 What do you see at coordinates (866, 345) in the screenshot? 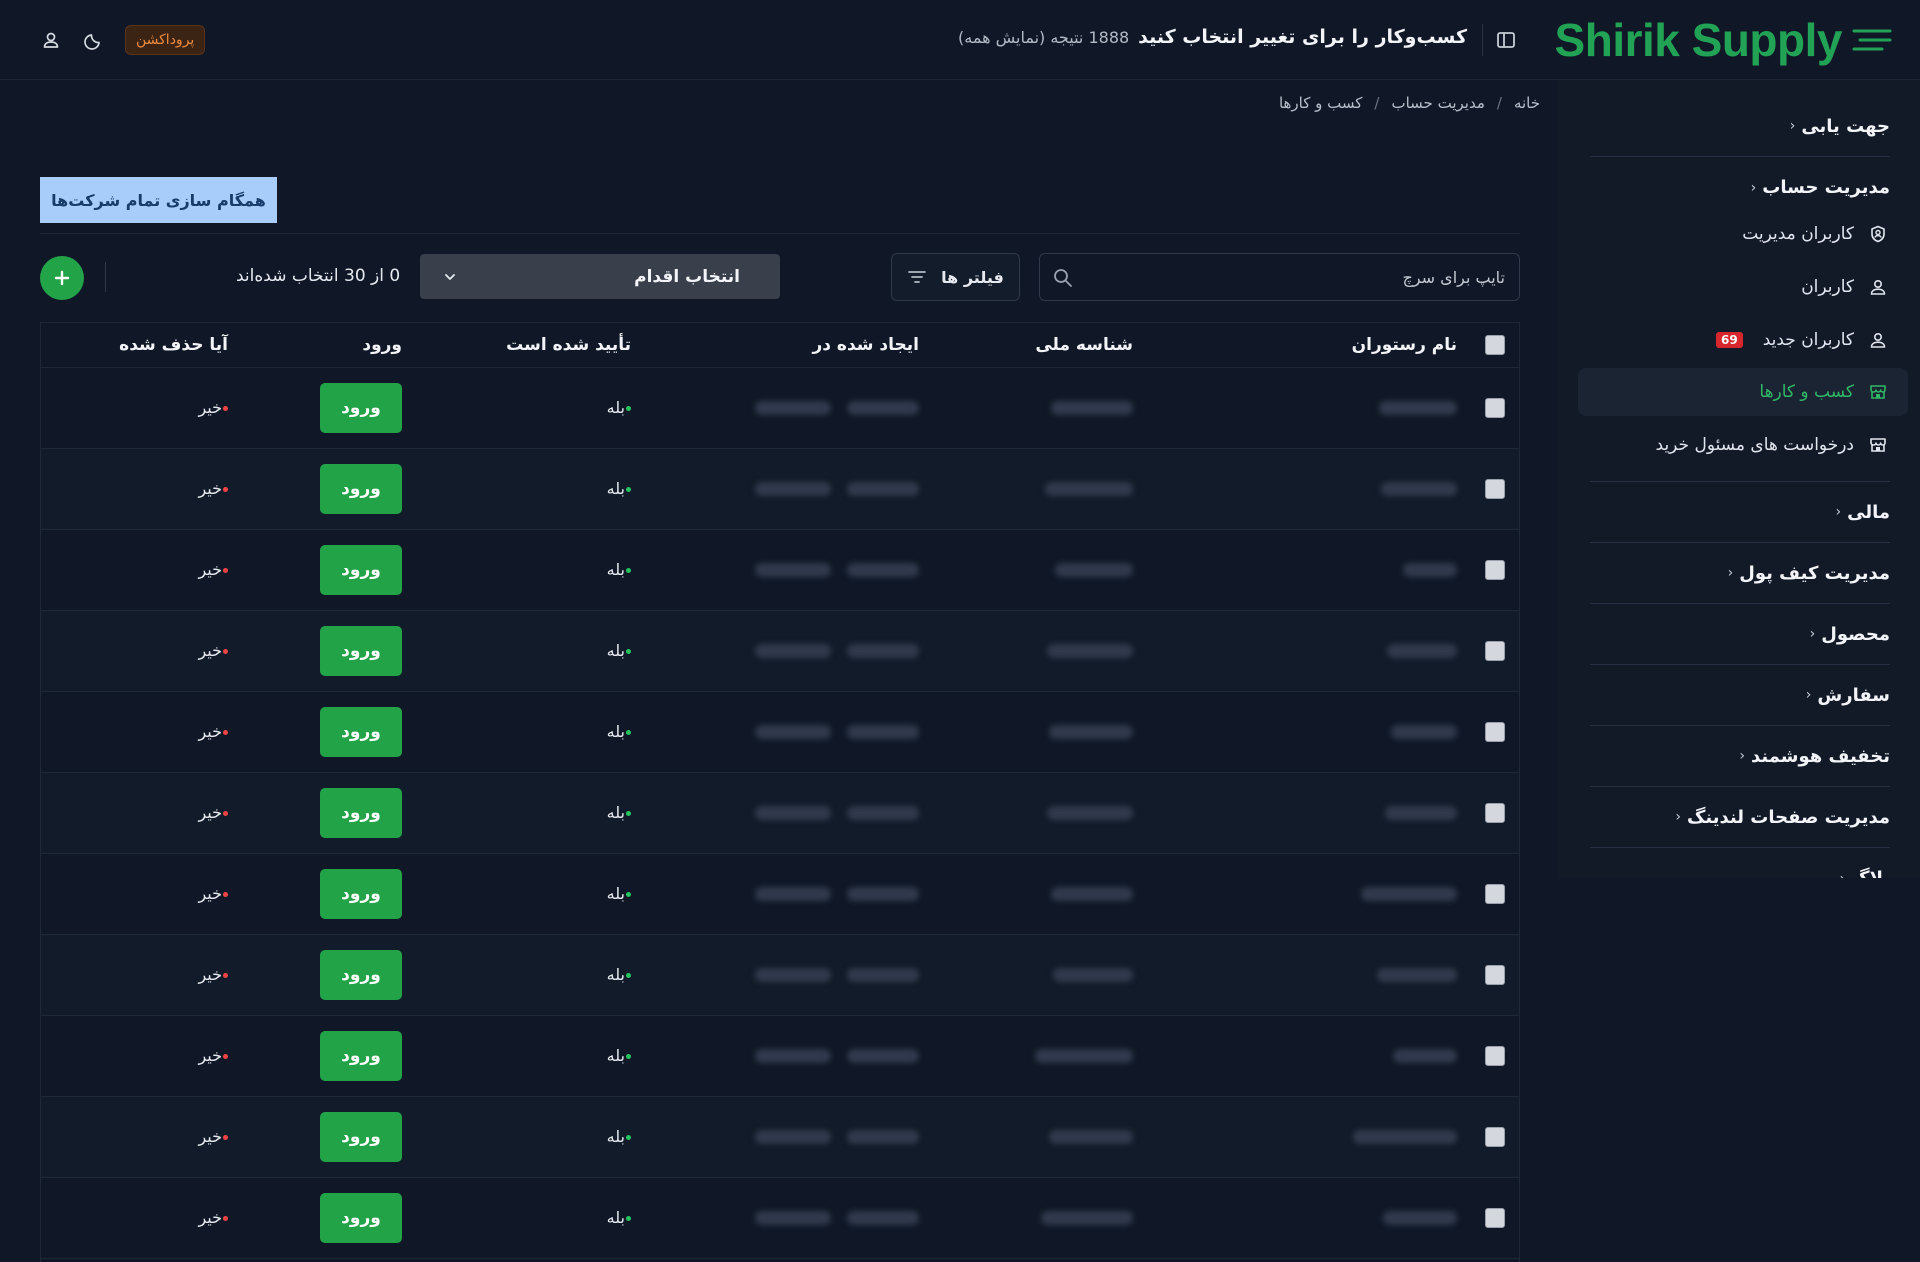
I see `column-header-created-at: ایجاد شده در` at bounding box center [866, 345].